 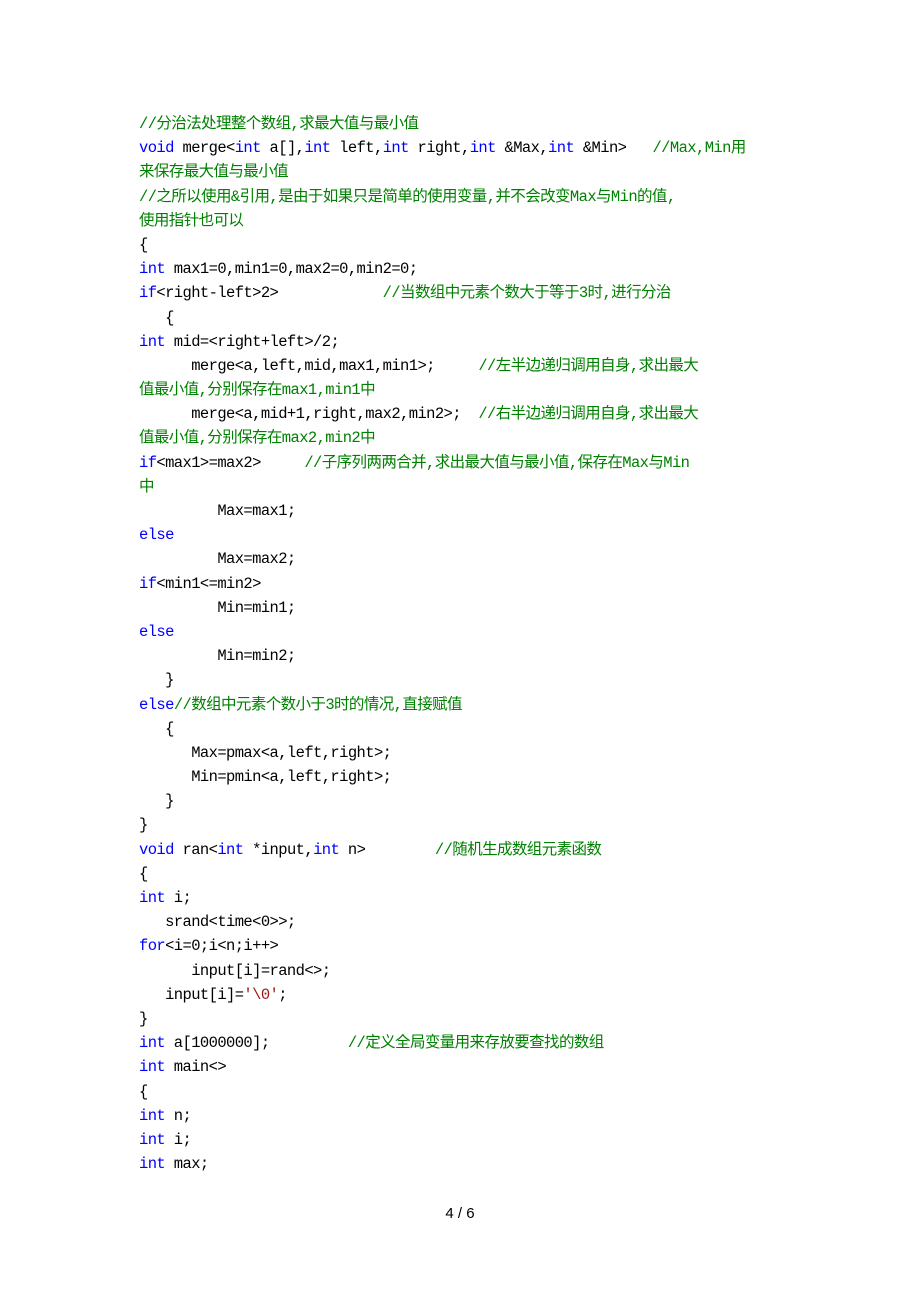 What do you see at coordinates (469, 269) in the screenshot?
I see `code-line: int max1=0,min1=0,max2=0,min2=0;` at bounding box center [469, 269].